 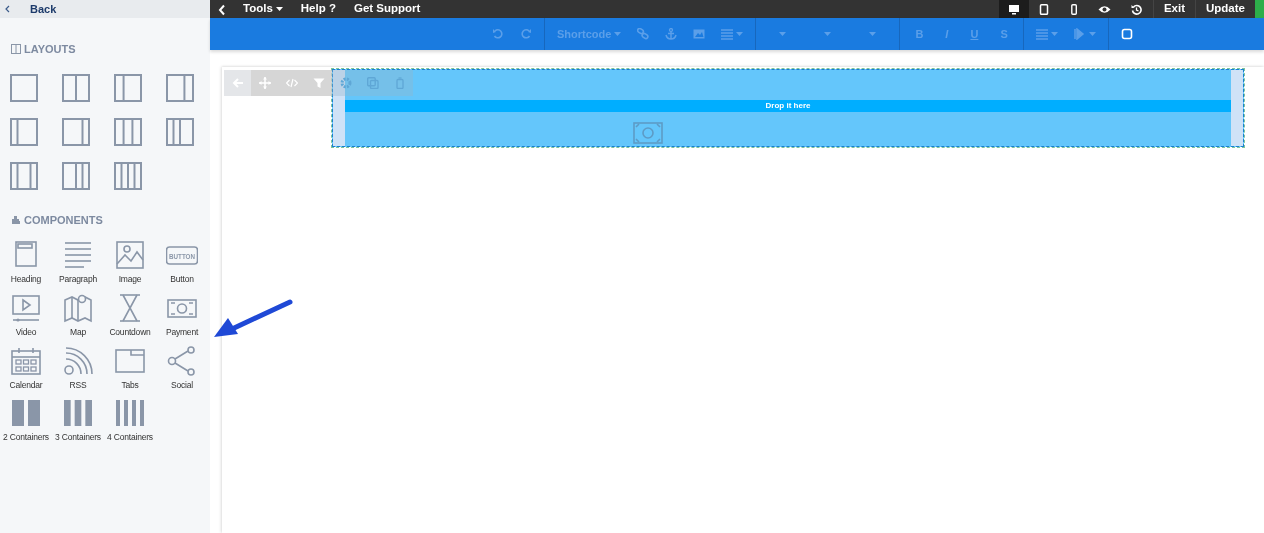 What do you see at coordinates (43, 9) in the screenshot?
I see `back-link: Back` at bounding box center [43, 9].